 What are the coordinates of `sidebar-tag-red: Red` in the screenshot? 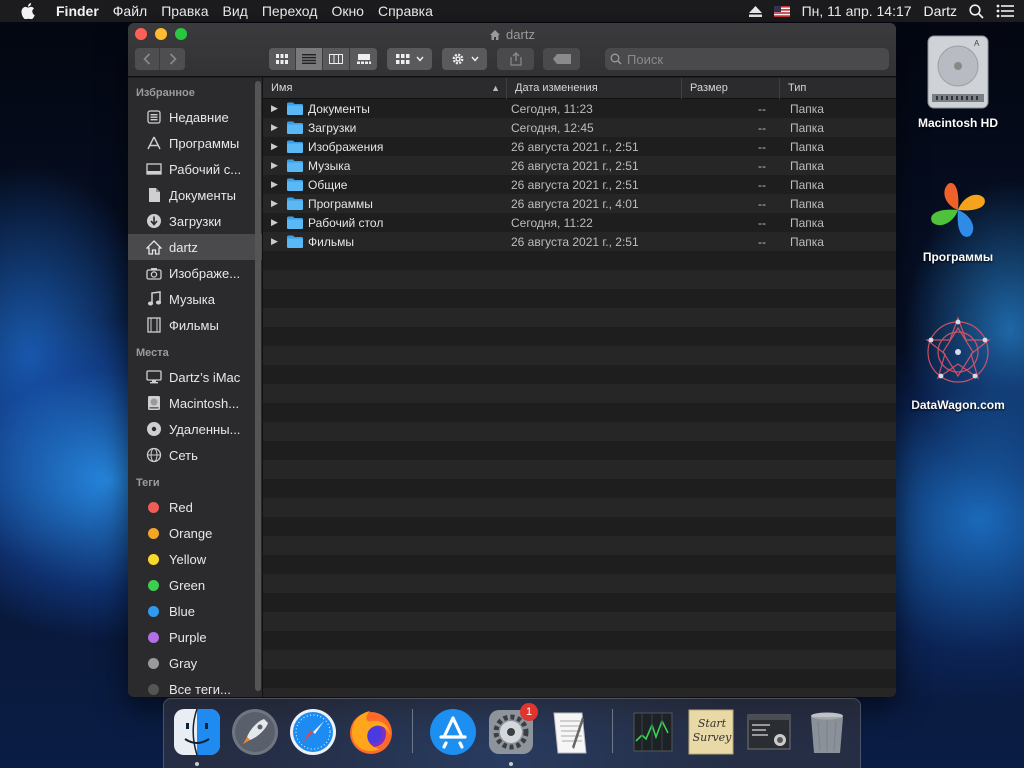 It's located at (195, 507).